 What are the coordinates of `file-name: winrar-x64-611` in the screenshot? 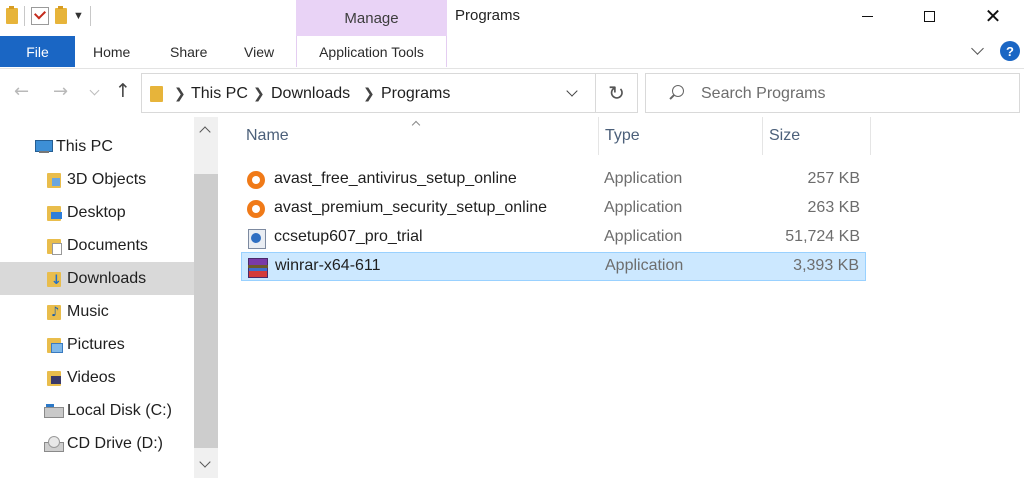 It's located at (328, 265).